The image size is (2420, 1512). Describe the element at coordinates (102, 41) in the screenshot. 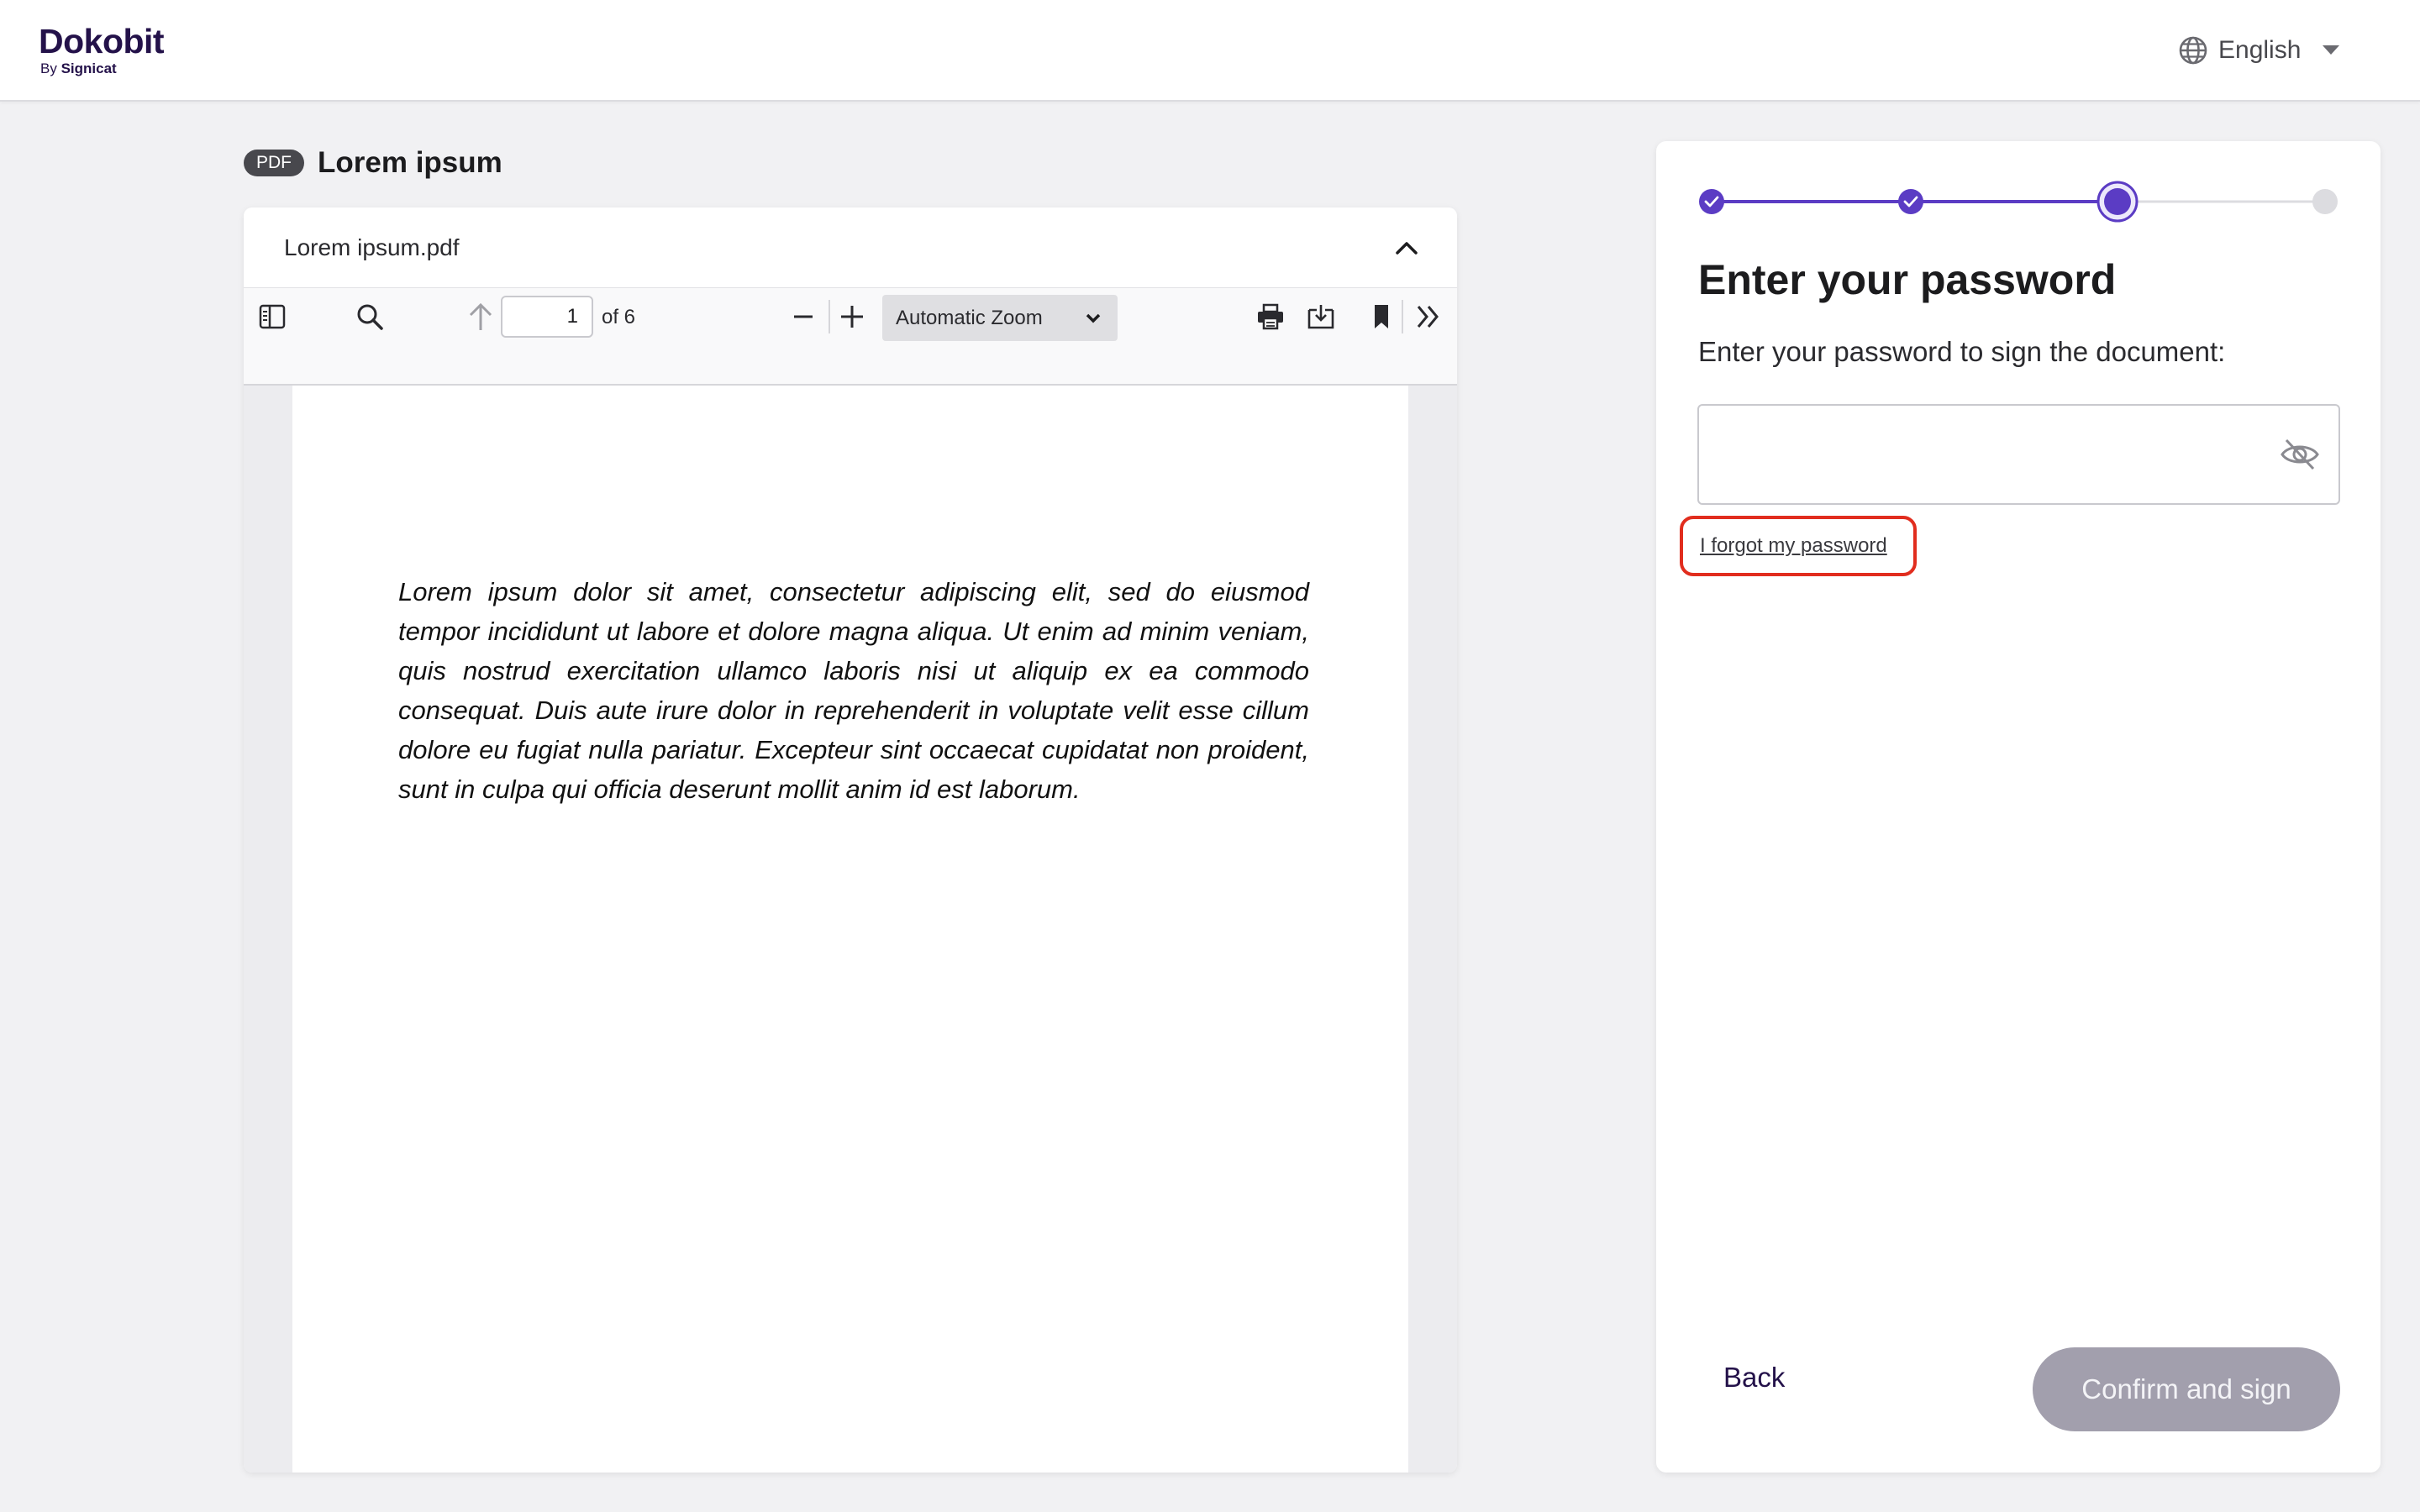

I see `logo-wordmark: Dokobit` at that location.